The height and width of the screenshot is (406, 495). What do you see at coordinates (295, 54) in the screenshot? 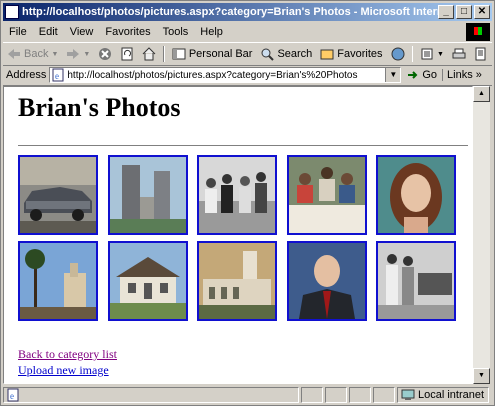
I see `search-label: Search` at bounding box center [295, 54].